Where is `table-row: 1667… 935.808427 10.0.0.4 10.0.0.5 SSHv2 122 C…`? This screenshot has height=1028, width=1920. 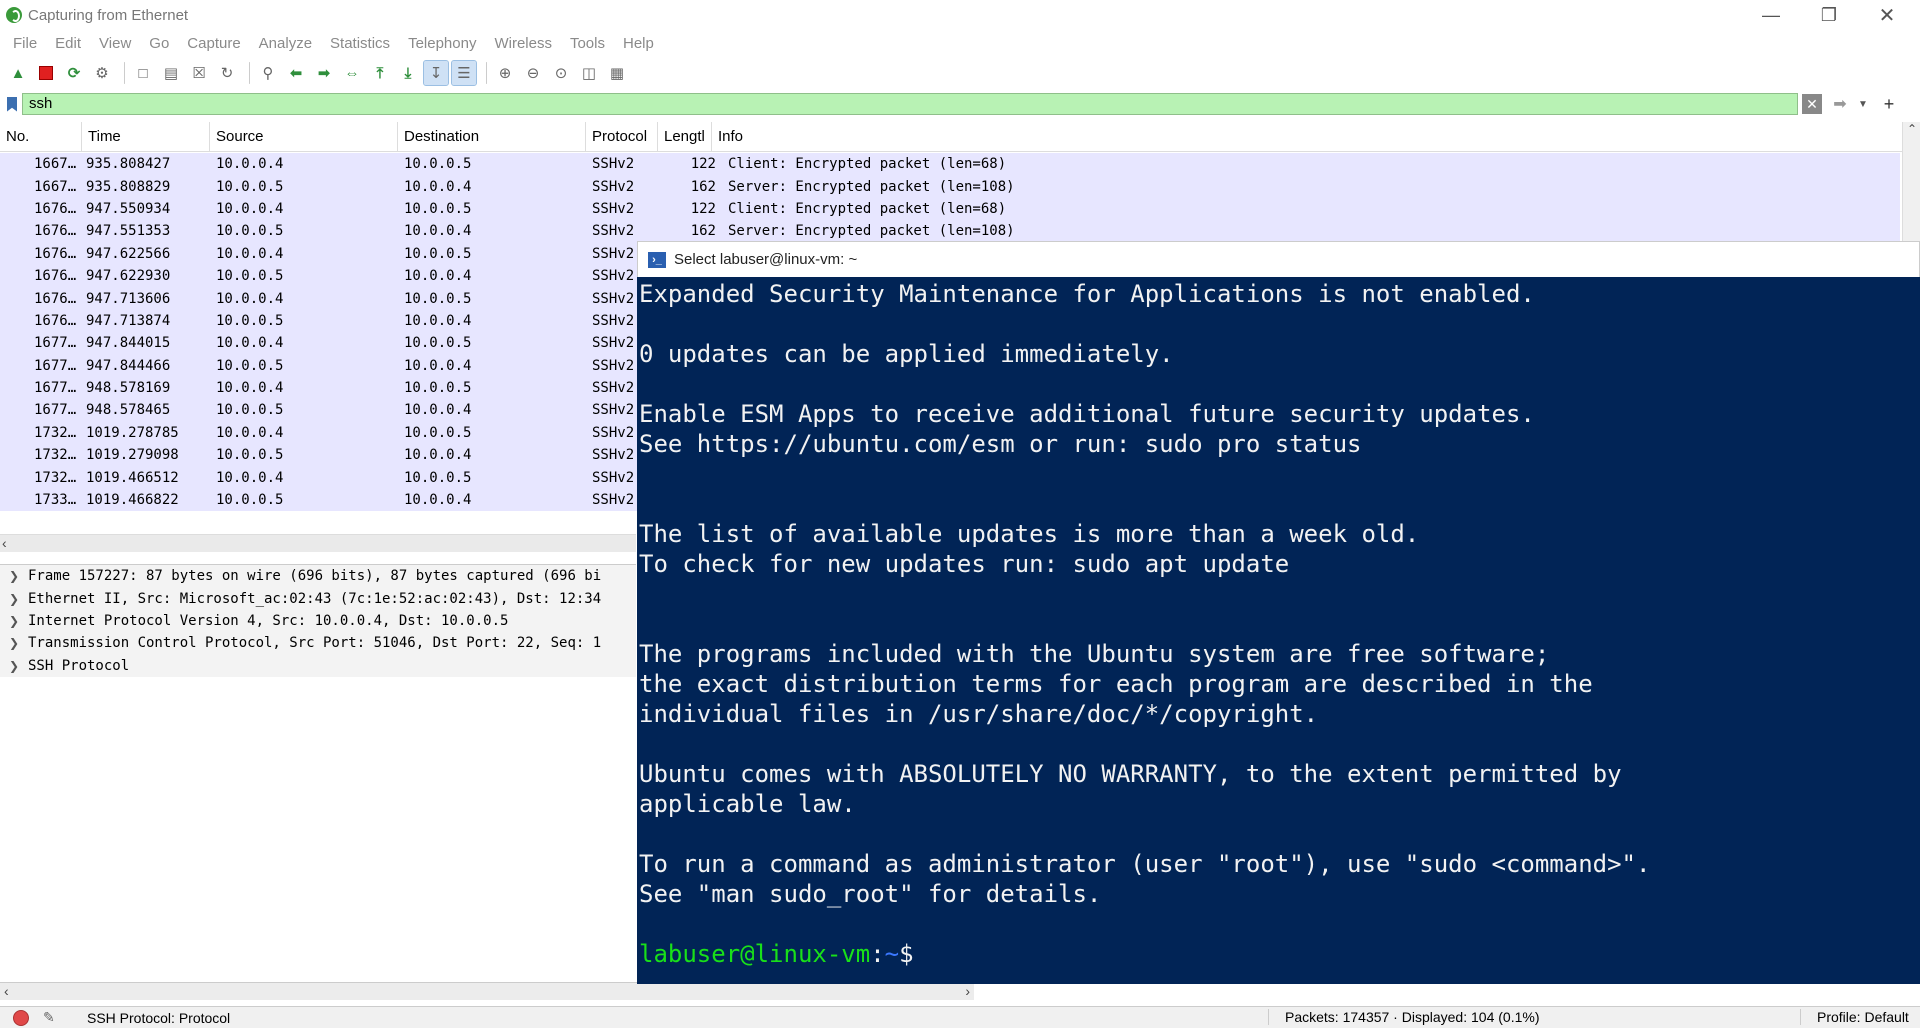 table-row: 1667… 935.808427 10.0.0.4 10.0.0.5 SSHv2 122 C… is located at coordinates (950, 164).